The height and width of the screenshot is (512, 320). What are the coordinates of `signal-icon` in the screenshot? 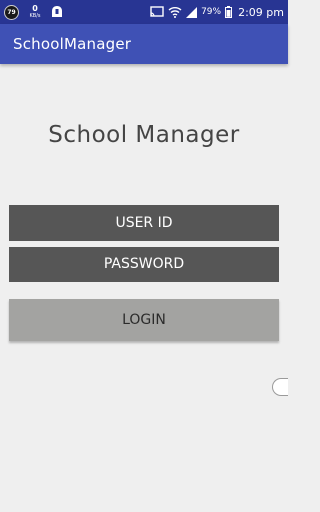 It's located at (192, 12).